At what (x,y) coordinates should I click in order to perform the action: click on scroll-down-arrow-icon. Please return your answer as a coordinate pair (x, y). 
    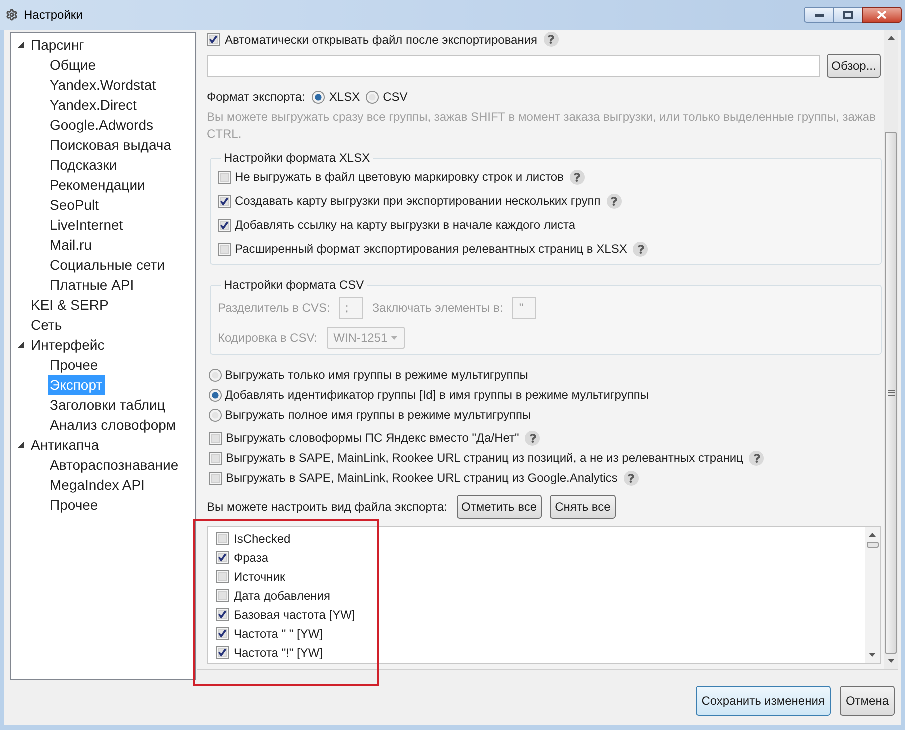
    Looking at the image, I should click on (891, 661).